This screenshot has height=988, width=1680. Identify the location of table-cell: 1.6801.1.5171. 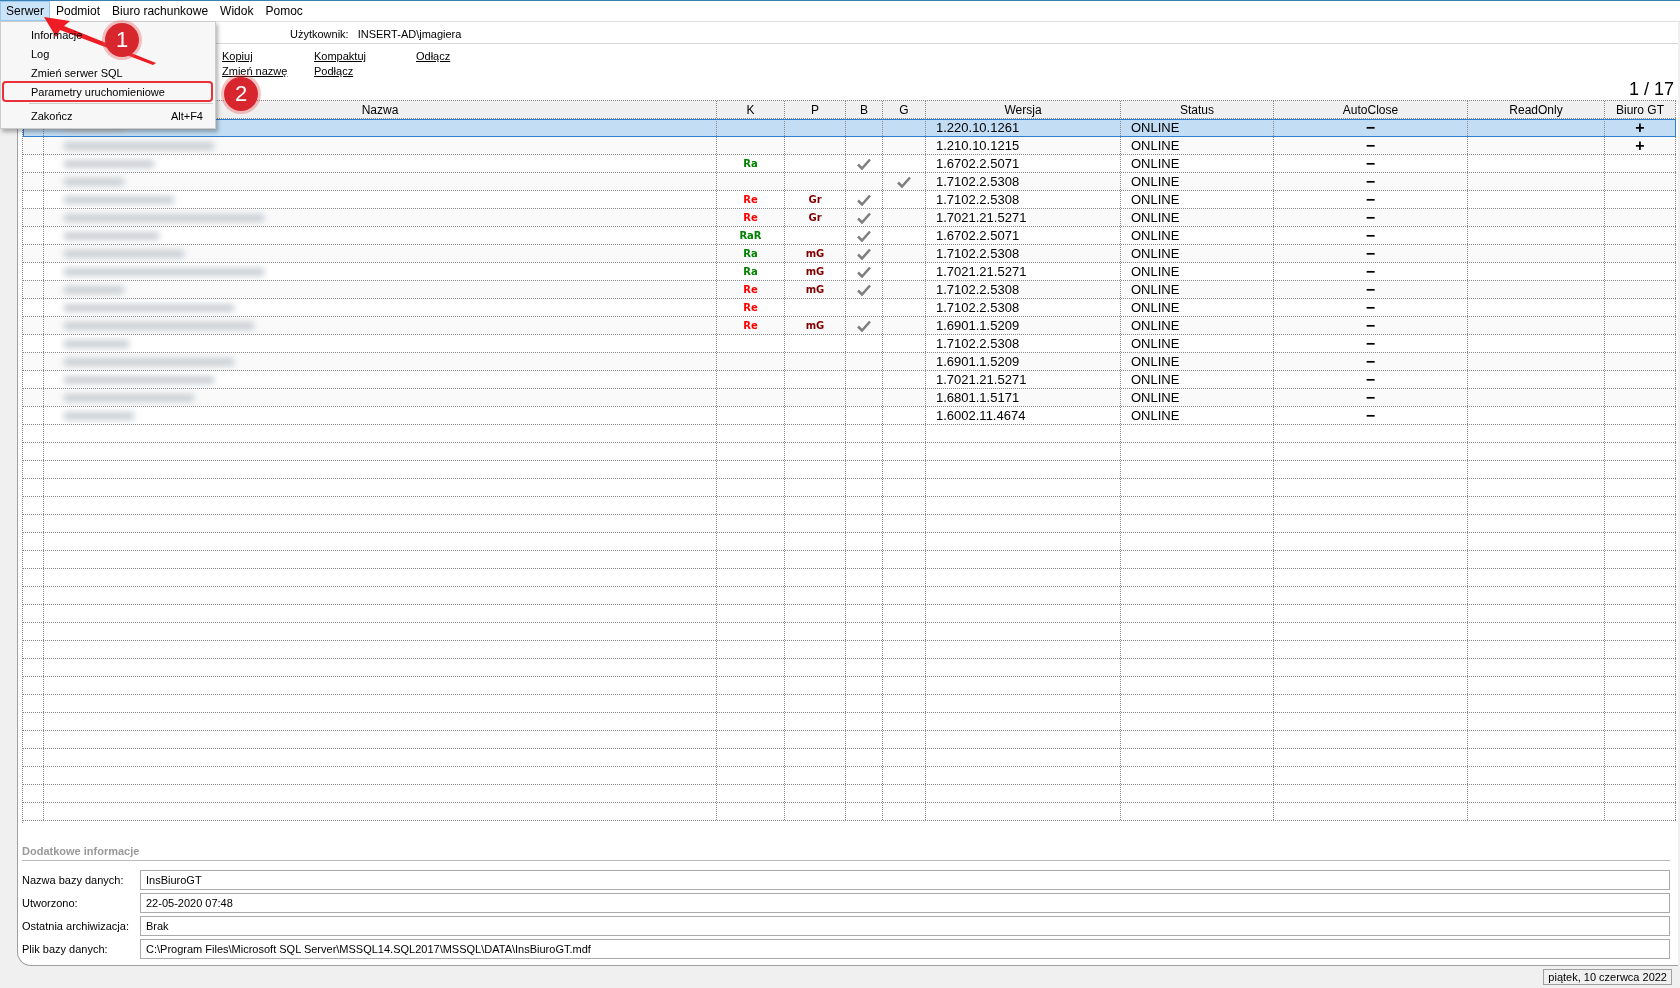
(978, 397).